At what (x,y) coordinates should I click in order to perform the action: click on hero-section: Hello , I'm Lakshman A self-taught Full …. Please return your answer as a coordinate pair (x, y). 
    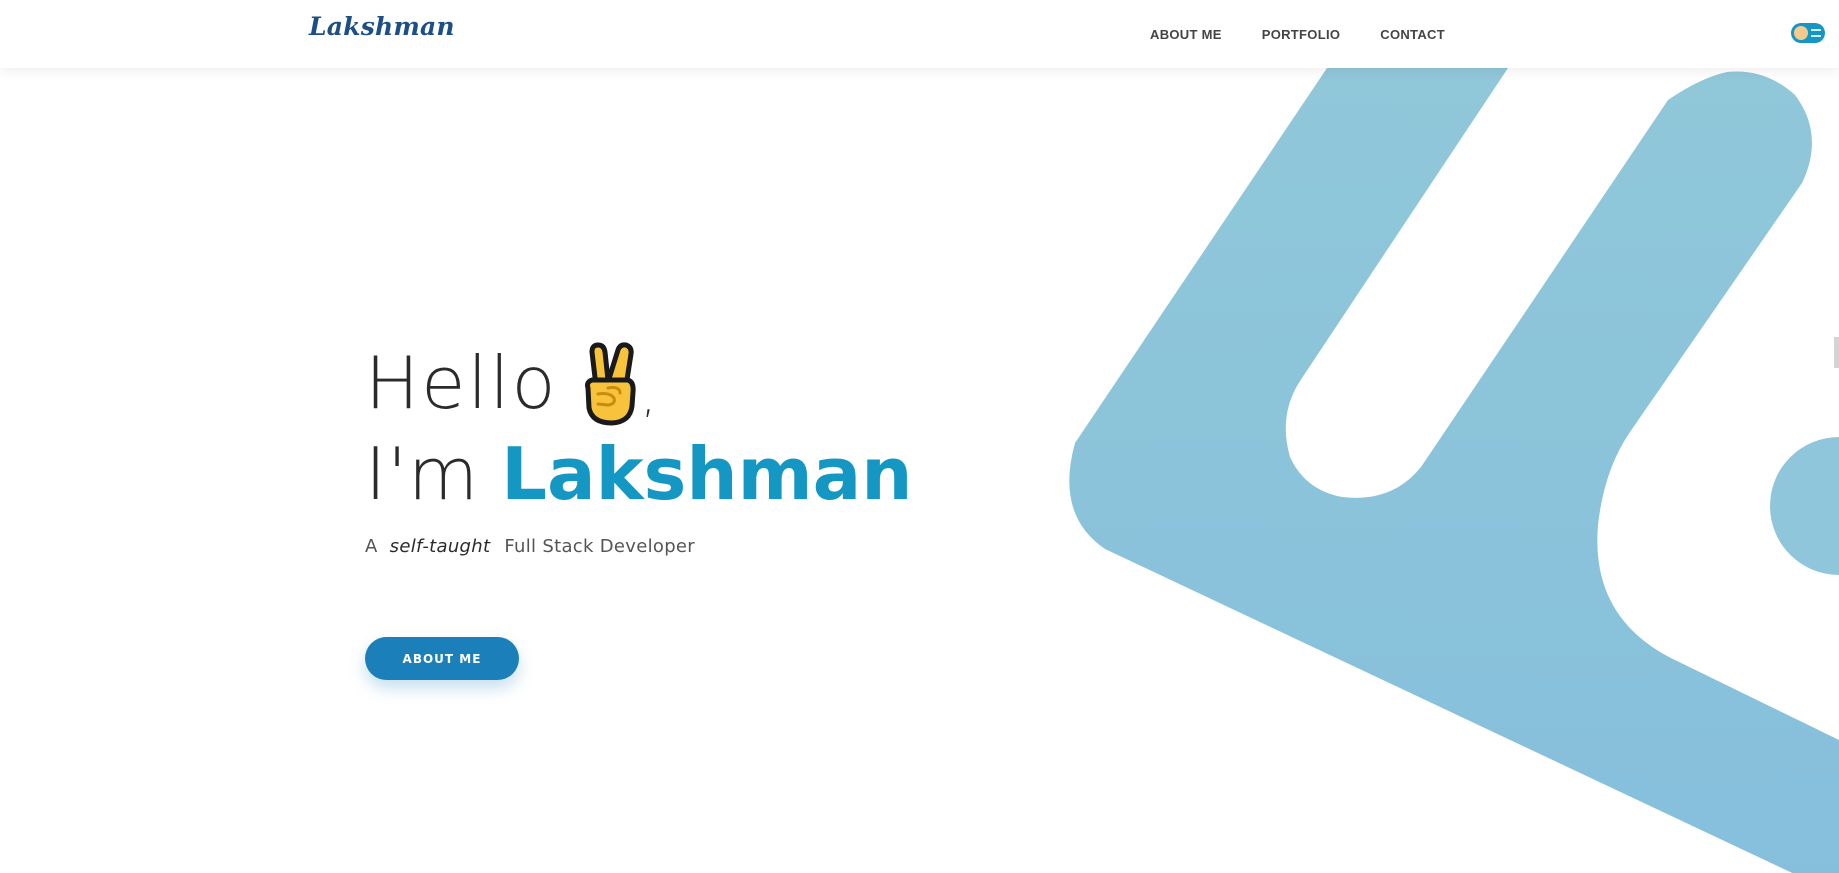
    Looking at the image, I should click on (639, 448).